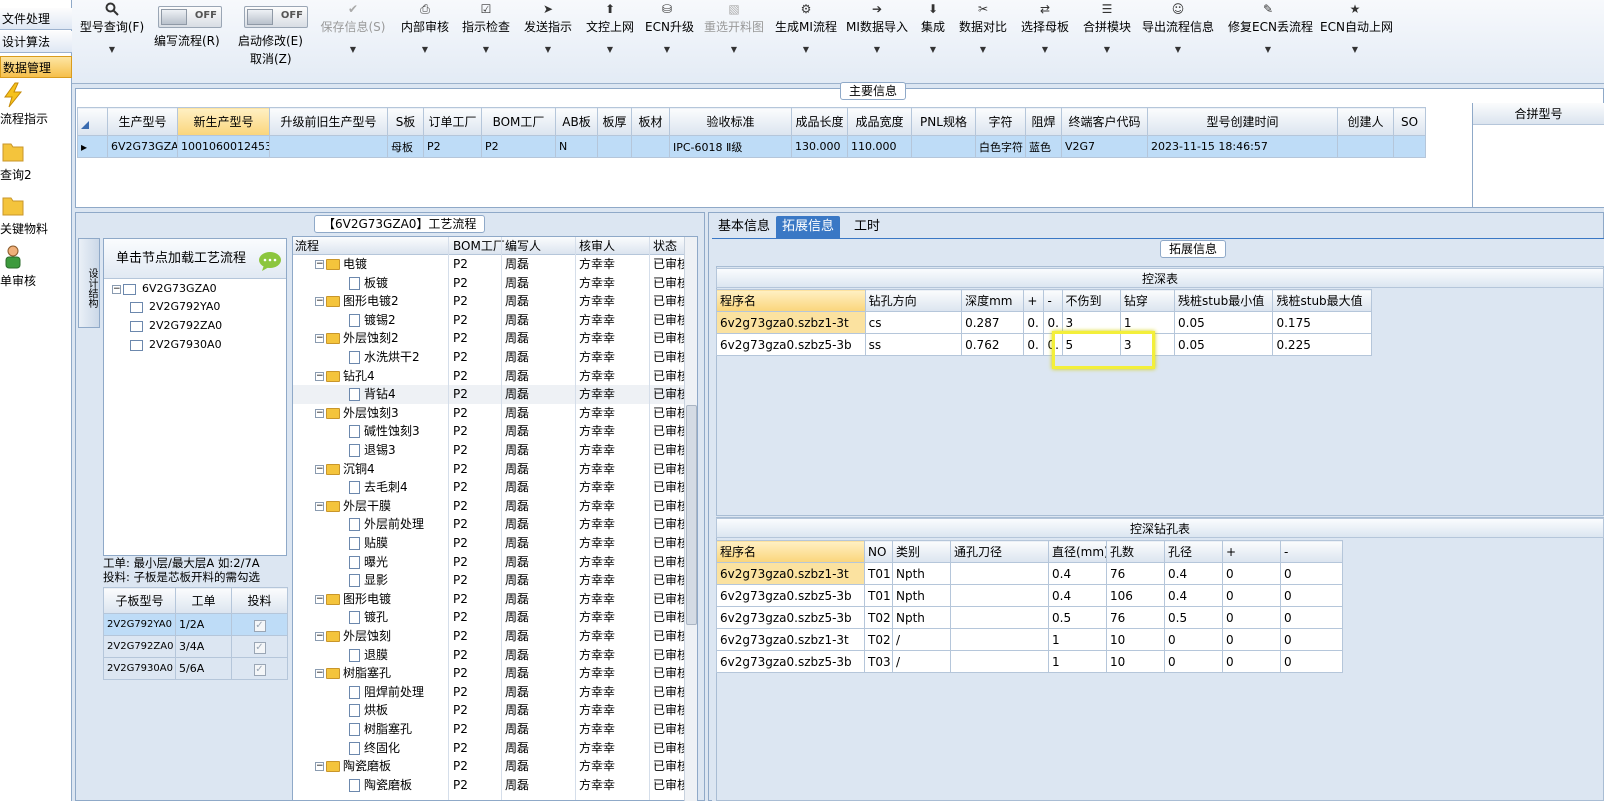 This screenshot has height=801, width=1604. Describe the element at coordinates (921, 551) in the screenshot. I see `column-header: 类别` at that location.